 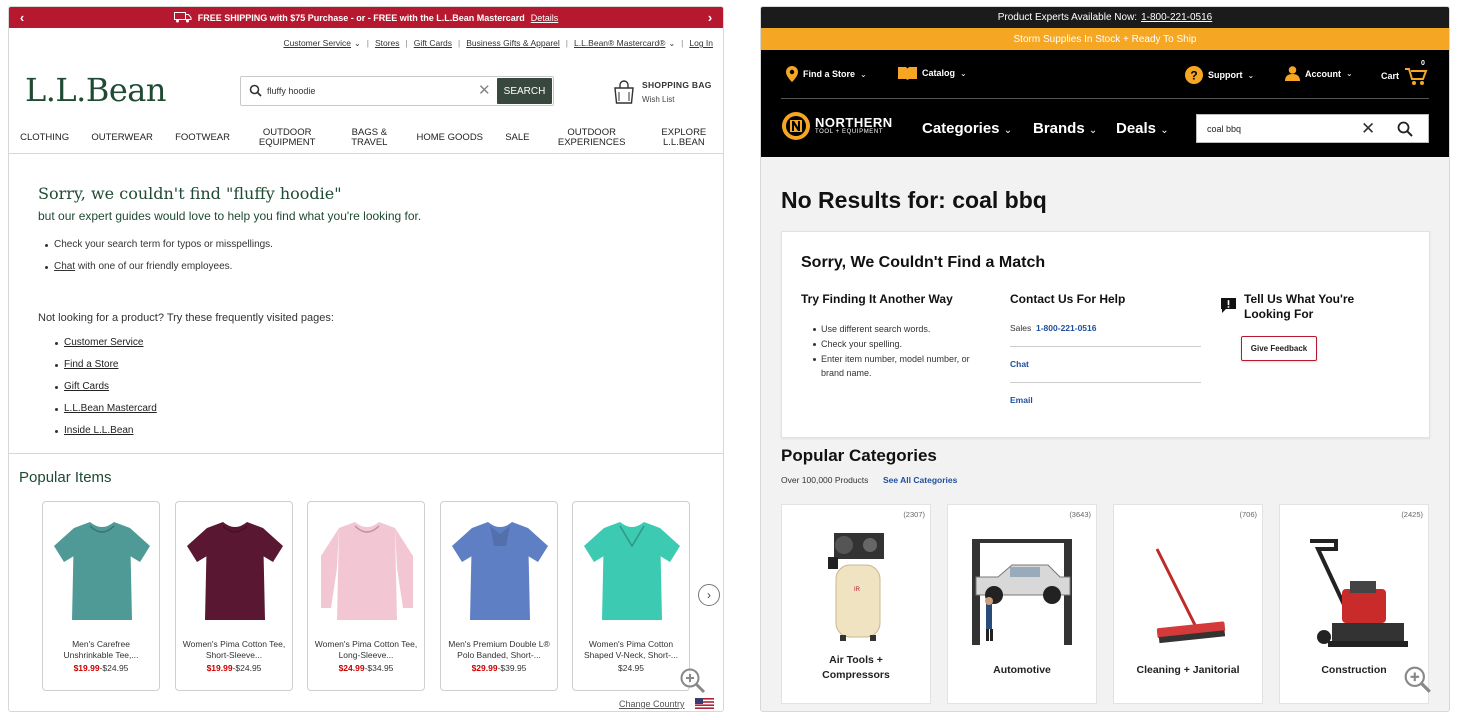 I want to click on regular-price: -$39.95, so click(x=512, y=668).